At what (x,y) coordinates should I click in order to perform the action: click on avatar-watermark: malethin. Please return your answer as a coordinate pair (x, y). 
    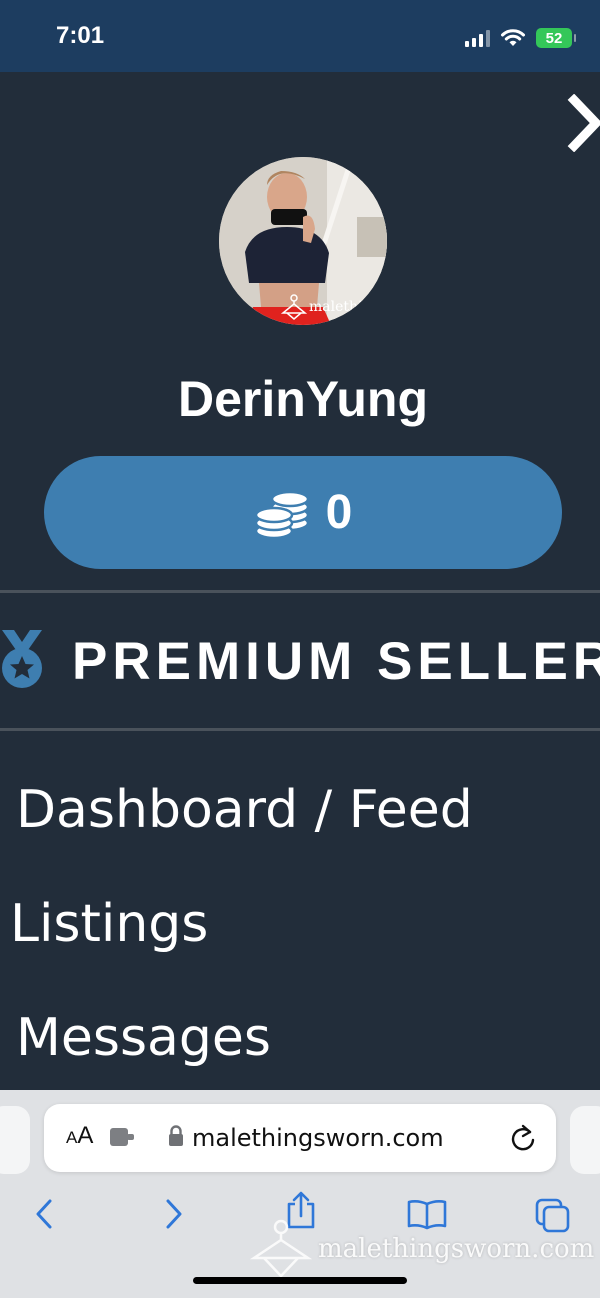
    Looking at the image, I should click on (326, 307).